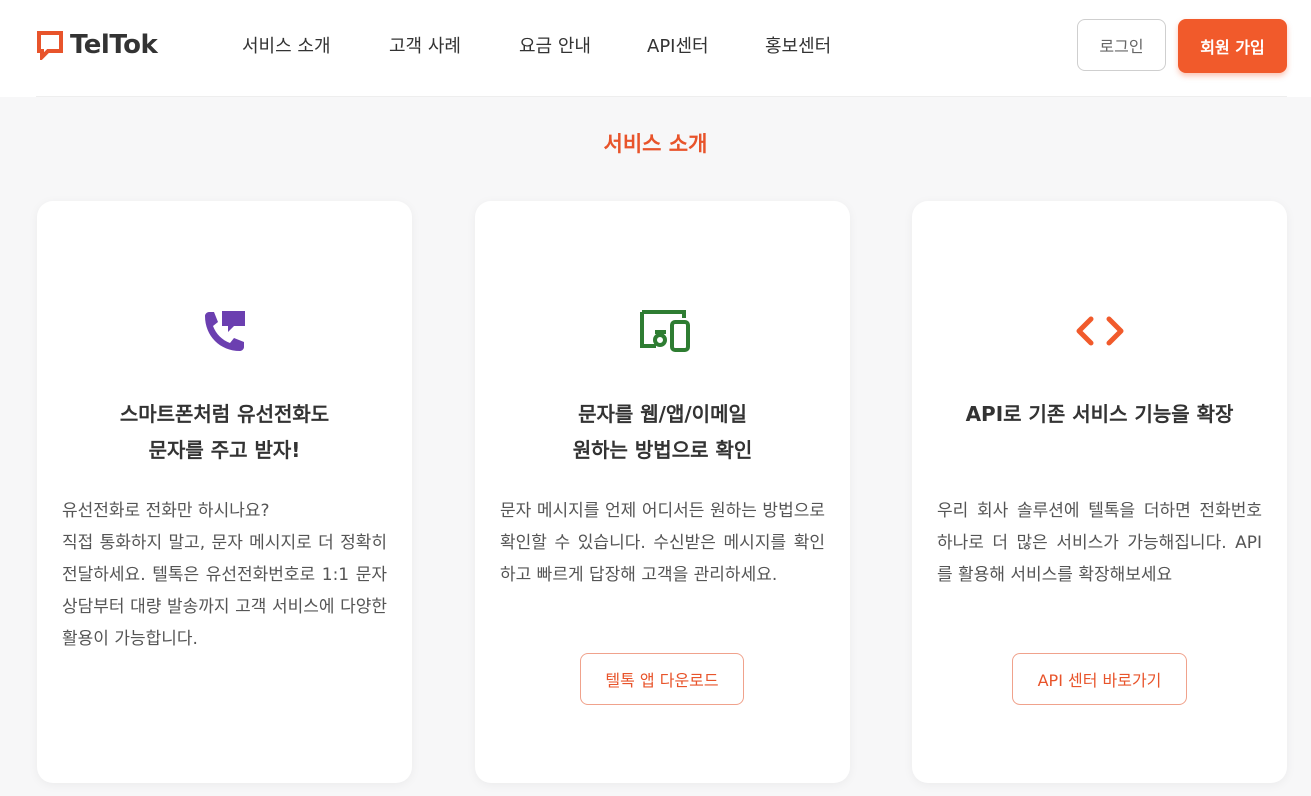  Describe the element at coordinates (224, 450) in the screenshot. I see `card-title-line: 문자를 주고 받자!` at that location.